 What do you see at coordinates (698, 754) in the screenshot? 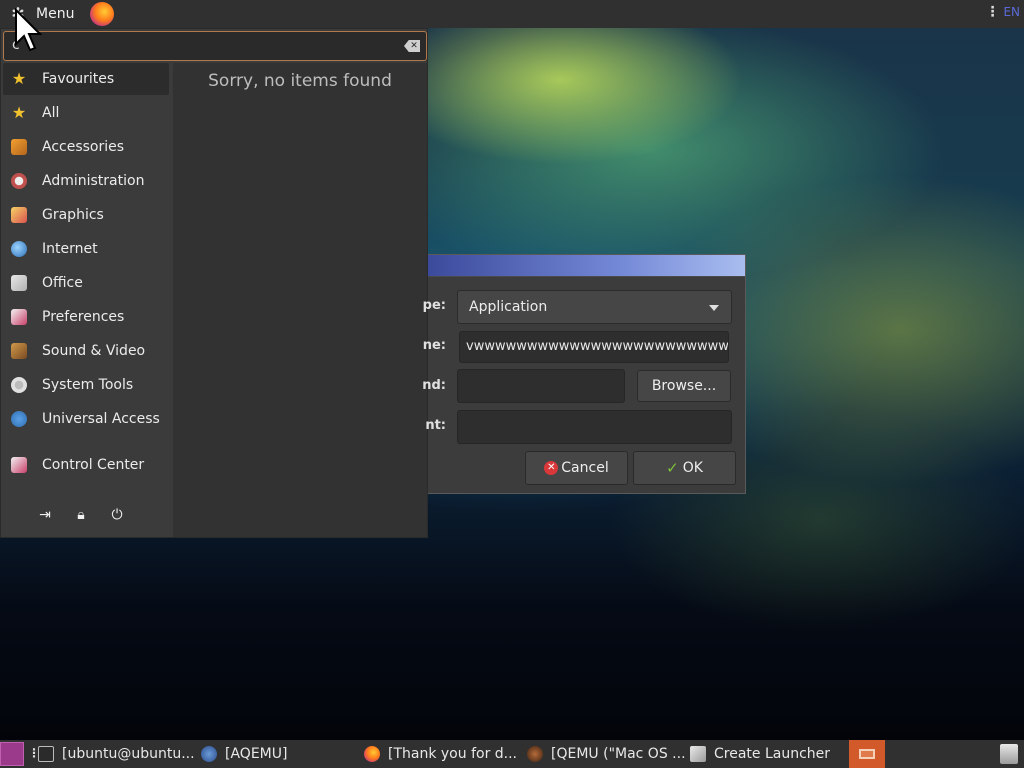
I see `launcher-icon` at bounding box center [698, 754].